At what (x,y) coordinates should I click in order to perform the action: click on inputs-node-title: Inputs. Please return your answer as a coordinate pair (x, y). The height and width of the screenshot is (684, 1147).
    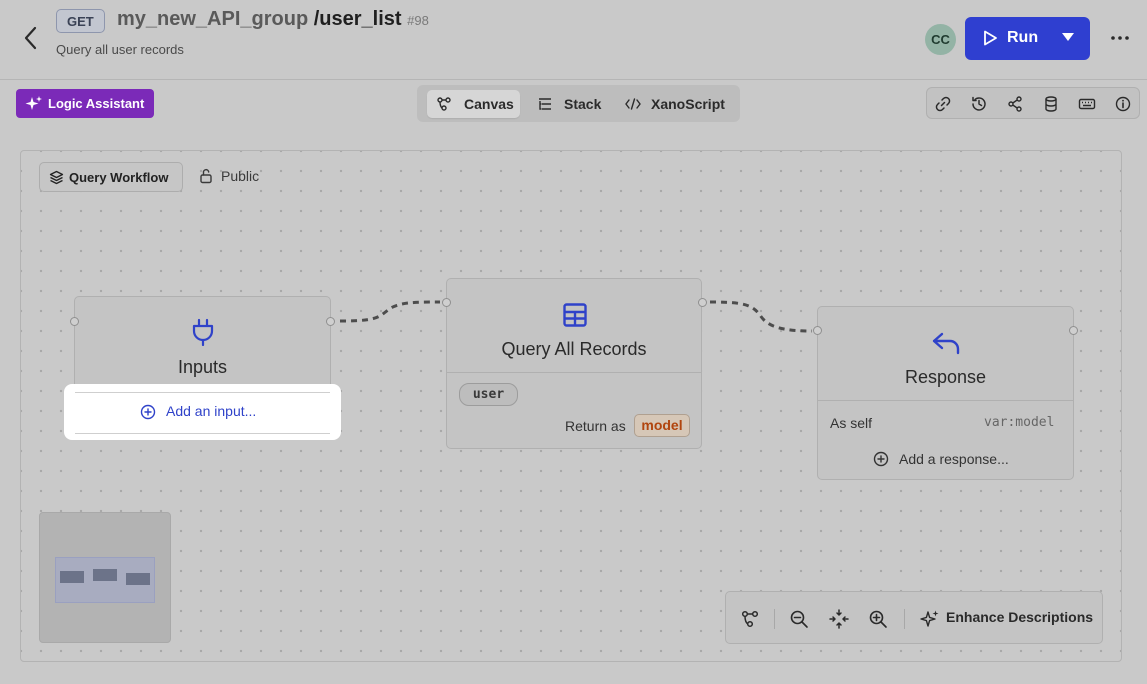
    Looking at the image, I should click on (202, 367).